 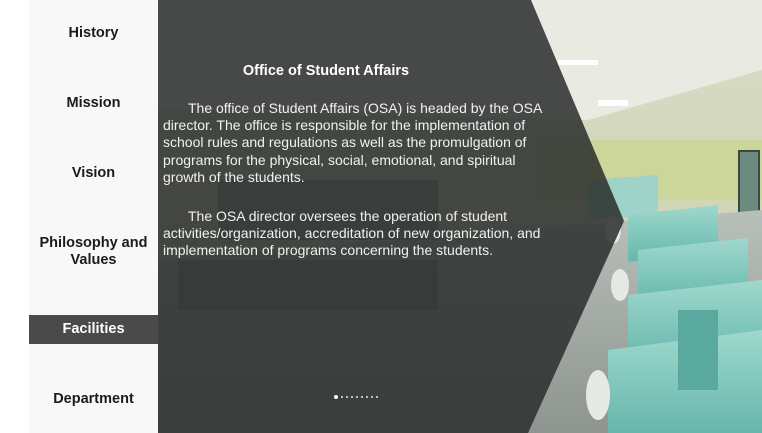 I want to click on slide-title: Office of Student Affairs, so click(x=326, y=71).